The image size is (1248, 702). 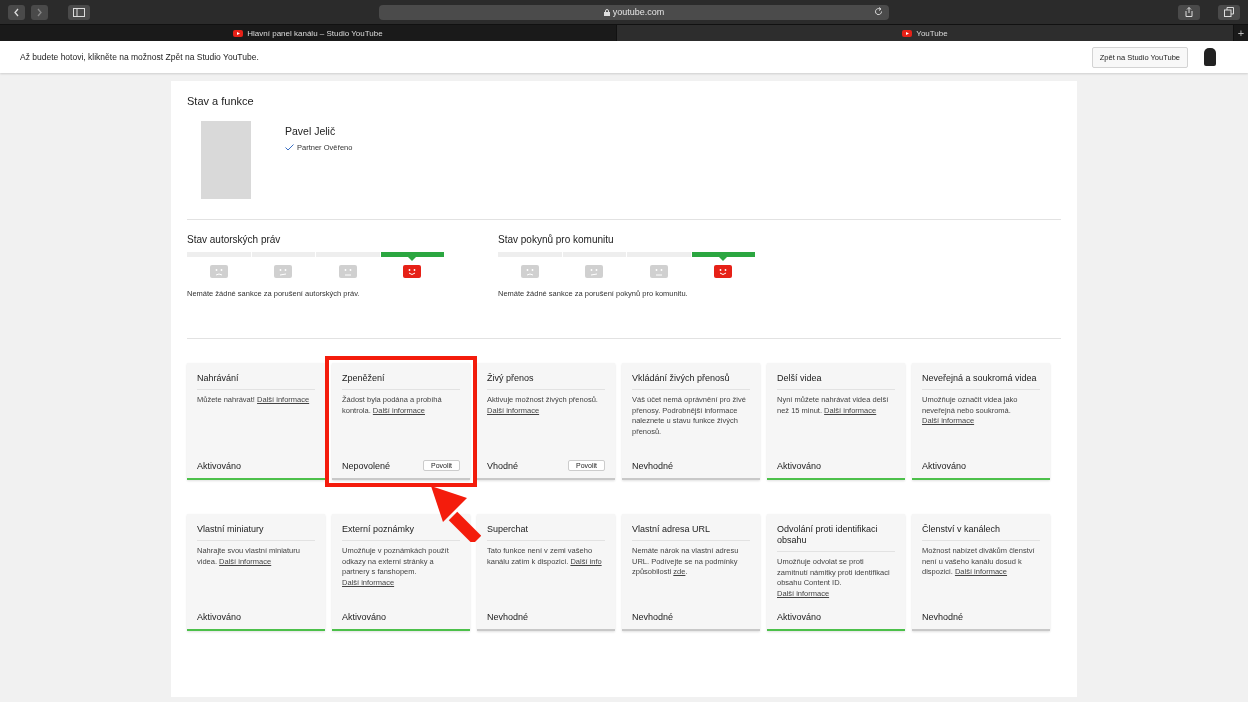 I want to click on lock-icon, so click(x=606, y=12).